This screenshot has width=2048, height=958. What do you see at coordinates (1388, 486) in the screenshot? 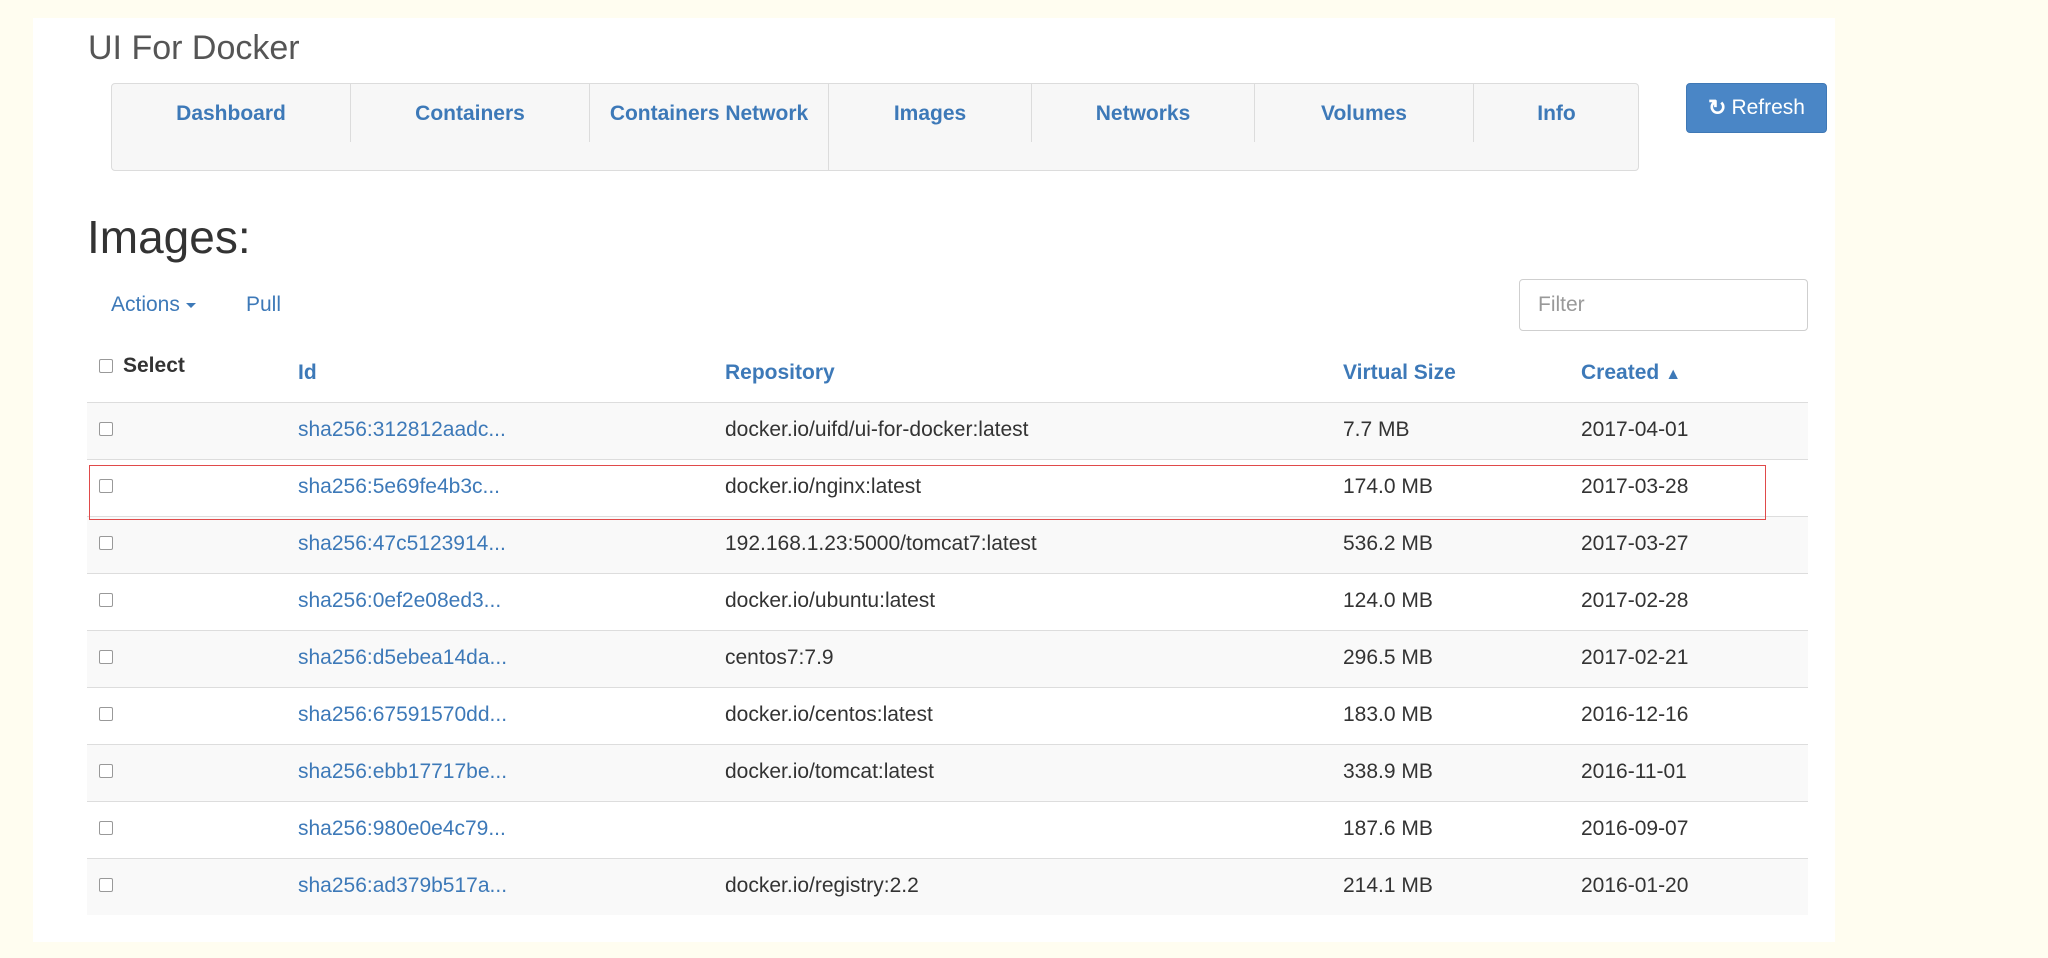
I see `size-cell: 174.0 MB` at bounding box center [1388, 486].